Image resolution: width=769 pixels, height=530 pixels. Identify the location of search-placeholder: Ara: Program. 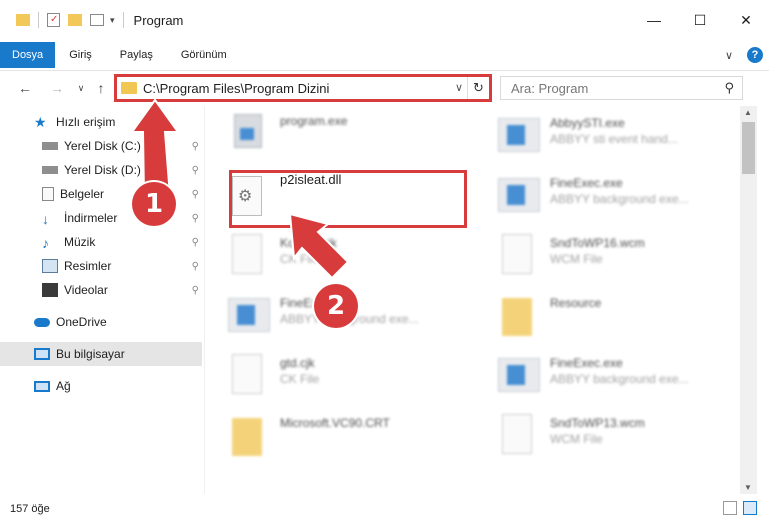
(550, 88).